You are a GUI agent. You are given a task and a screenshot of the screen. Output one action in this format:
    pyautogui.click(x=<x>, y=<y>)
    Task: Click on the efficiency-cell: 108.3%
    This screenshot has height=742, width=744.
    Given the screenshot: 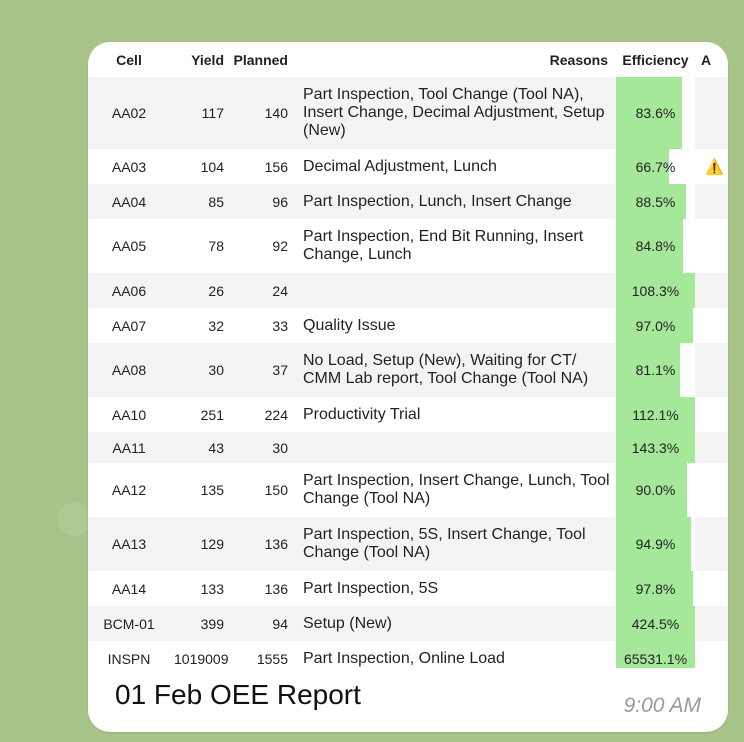 What is the action you would take?
    pyautogui.click(x=655, y=290)
    